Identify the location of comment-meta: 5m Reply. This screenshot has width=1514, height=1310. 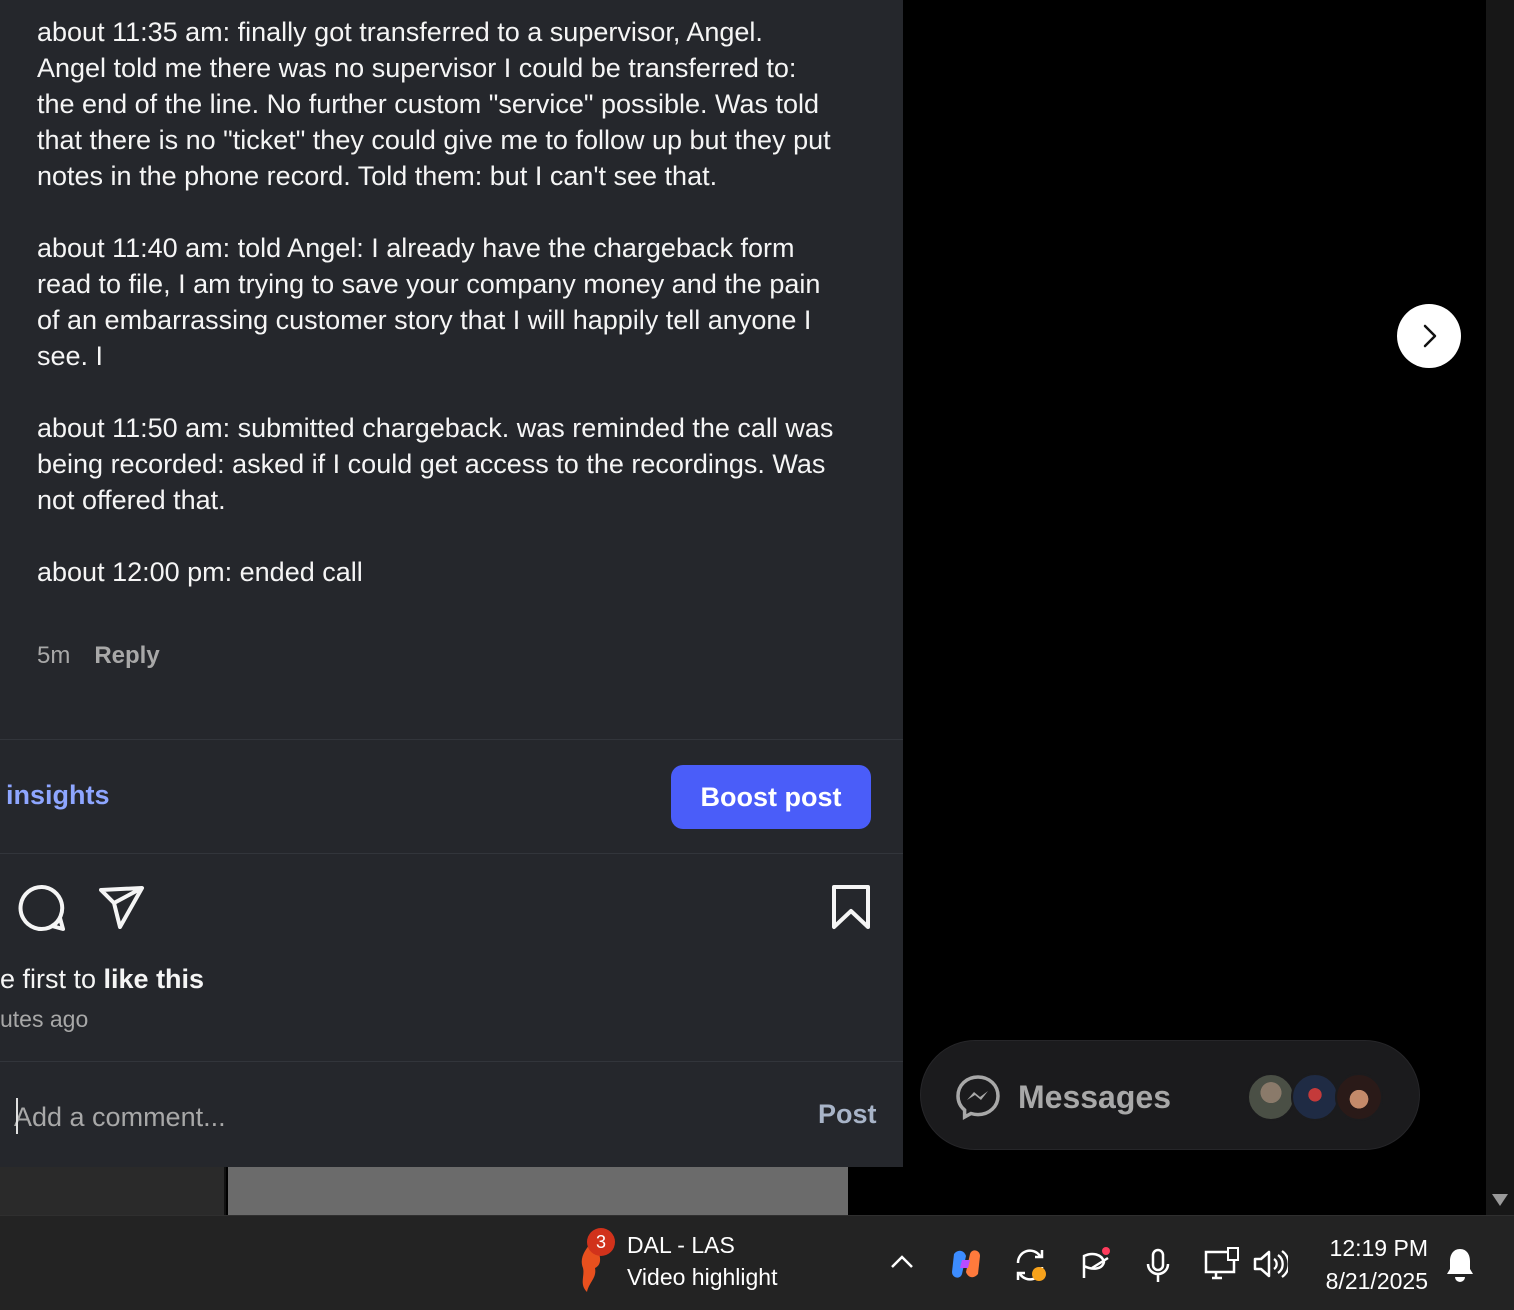
(98, 656).